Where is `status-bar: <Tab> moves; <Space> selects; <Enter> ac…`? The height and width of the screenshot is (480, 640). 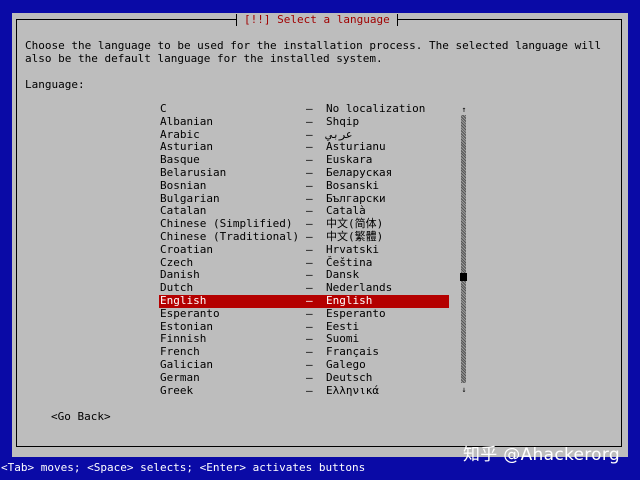
status-bar: <Tab> moves; <Space> selects; <Enter> ac… is located at coordinates (183, 467).